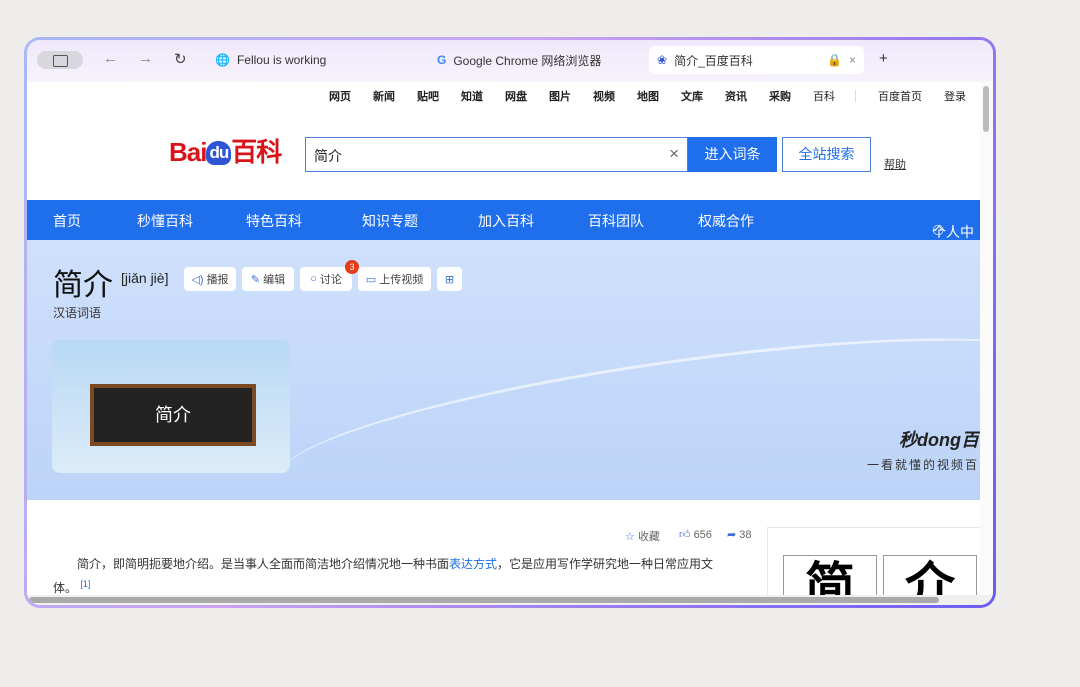 Image resolution: width=1080 pixels, height=687 pixels. I want to click on collect-button: ☆ 收藏, so click(642, 536).